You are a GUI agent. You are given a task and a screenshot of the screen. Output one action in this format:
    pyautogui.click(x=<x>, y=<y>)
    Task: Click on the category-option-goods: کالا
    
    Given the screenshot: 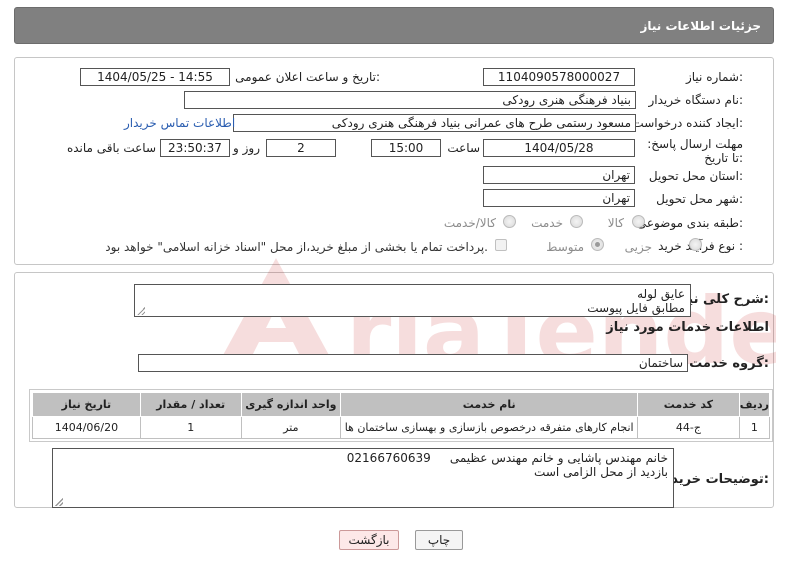 What is the action you would take?
    pyautogui.click(x=615, y=223)
    